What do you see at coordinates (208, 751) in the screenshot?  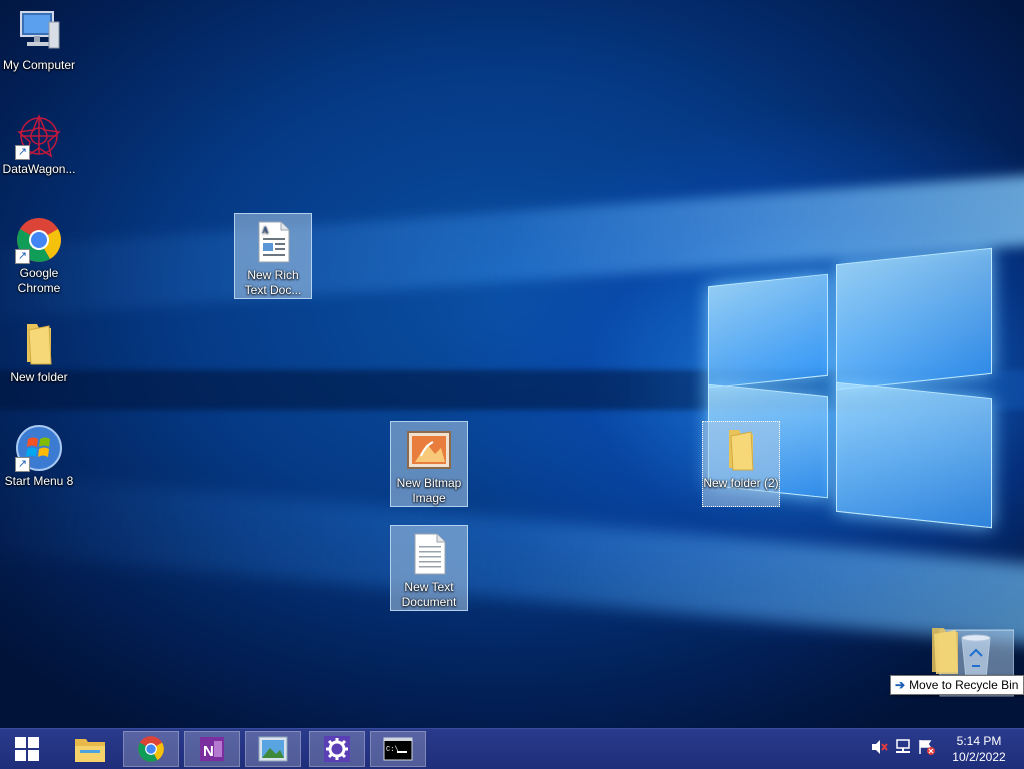 I see `svg-text: N` at bounding box center [208, 751].